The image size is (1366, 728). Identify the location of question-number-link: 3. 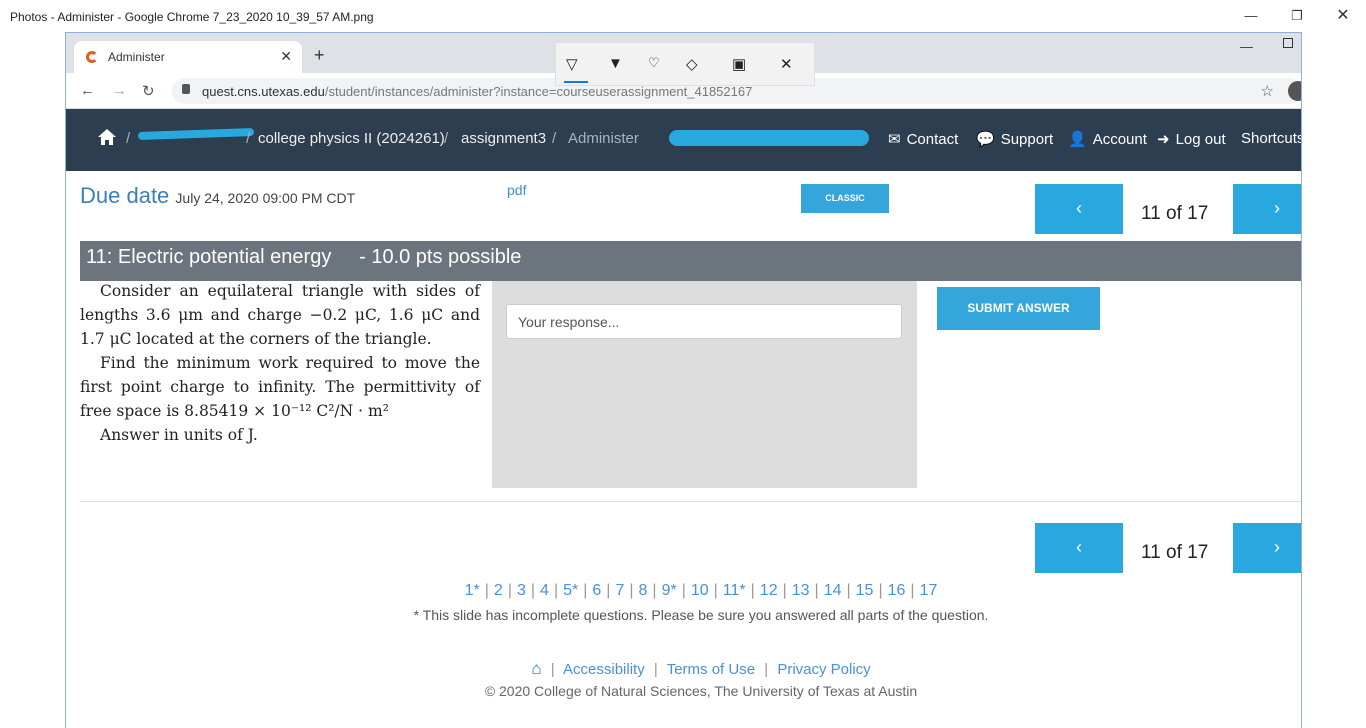
(521, 590).